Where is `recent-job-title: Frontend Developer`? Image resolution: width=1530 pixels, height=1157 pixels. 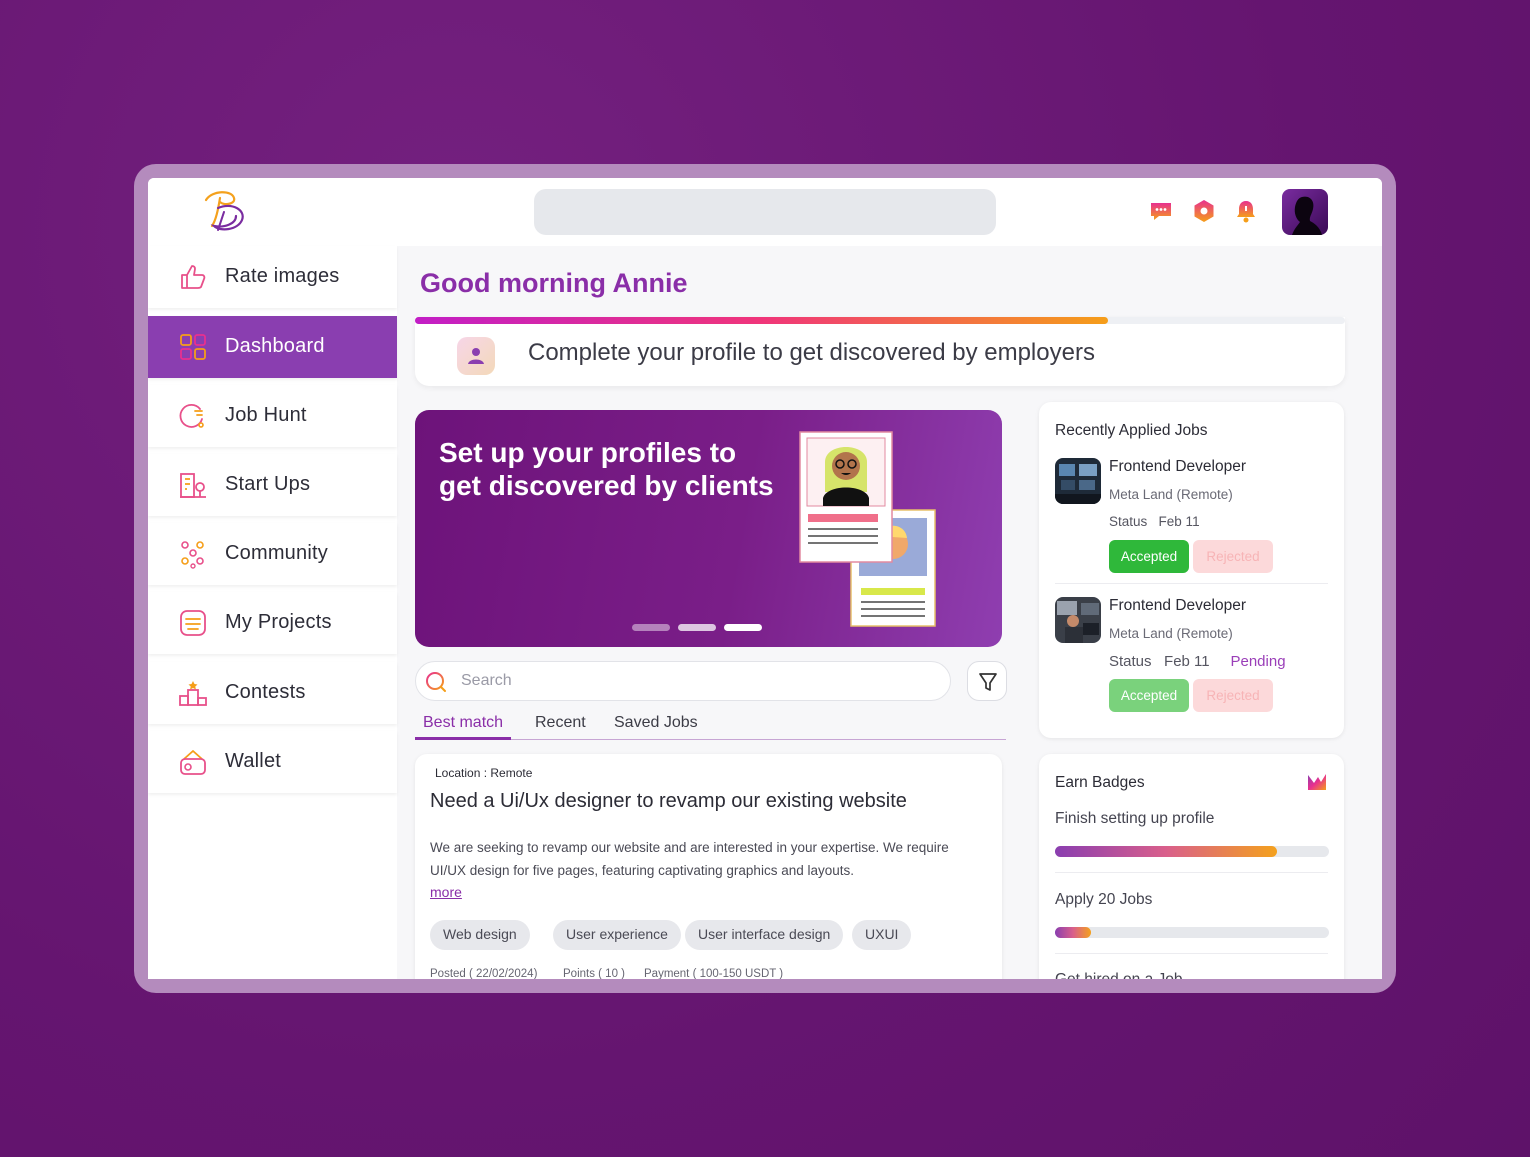
recent-job-title: Frontend Developer is located at coordinates (1177, 466).